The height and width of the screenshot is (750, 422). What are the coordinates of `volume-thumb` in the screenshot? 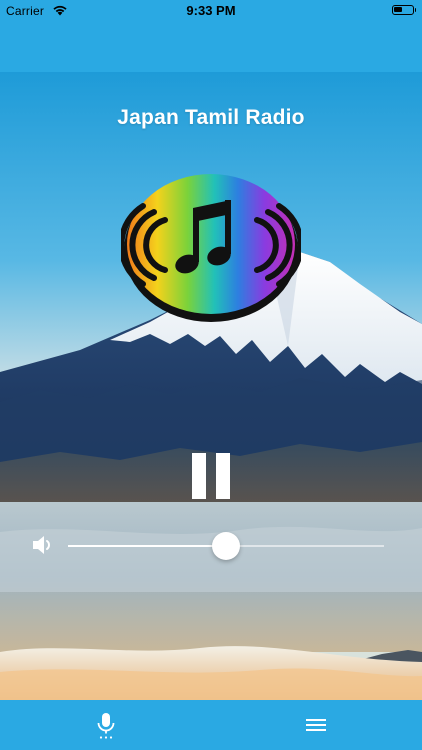 It's located at (226, 546).